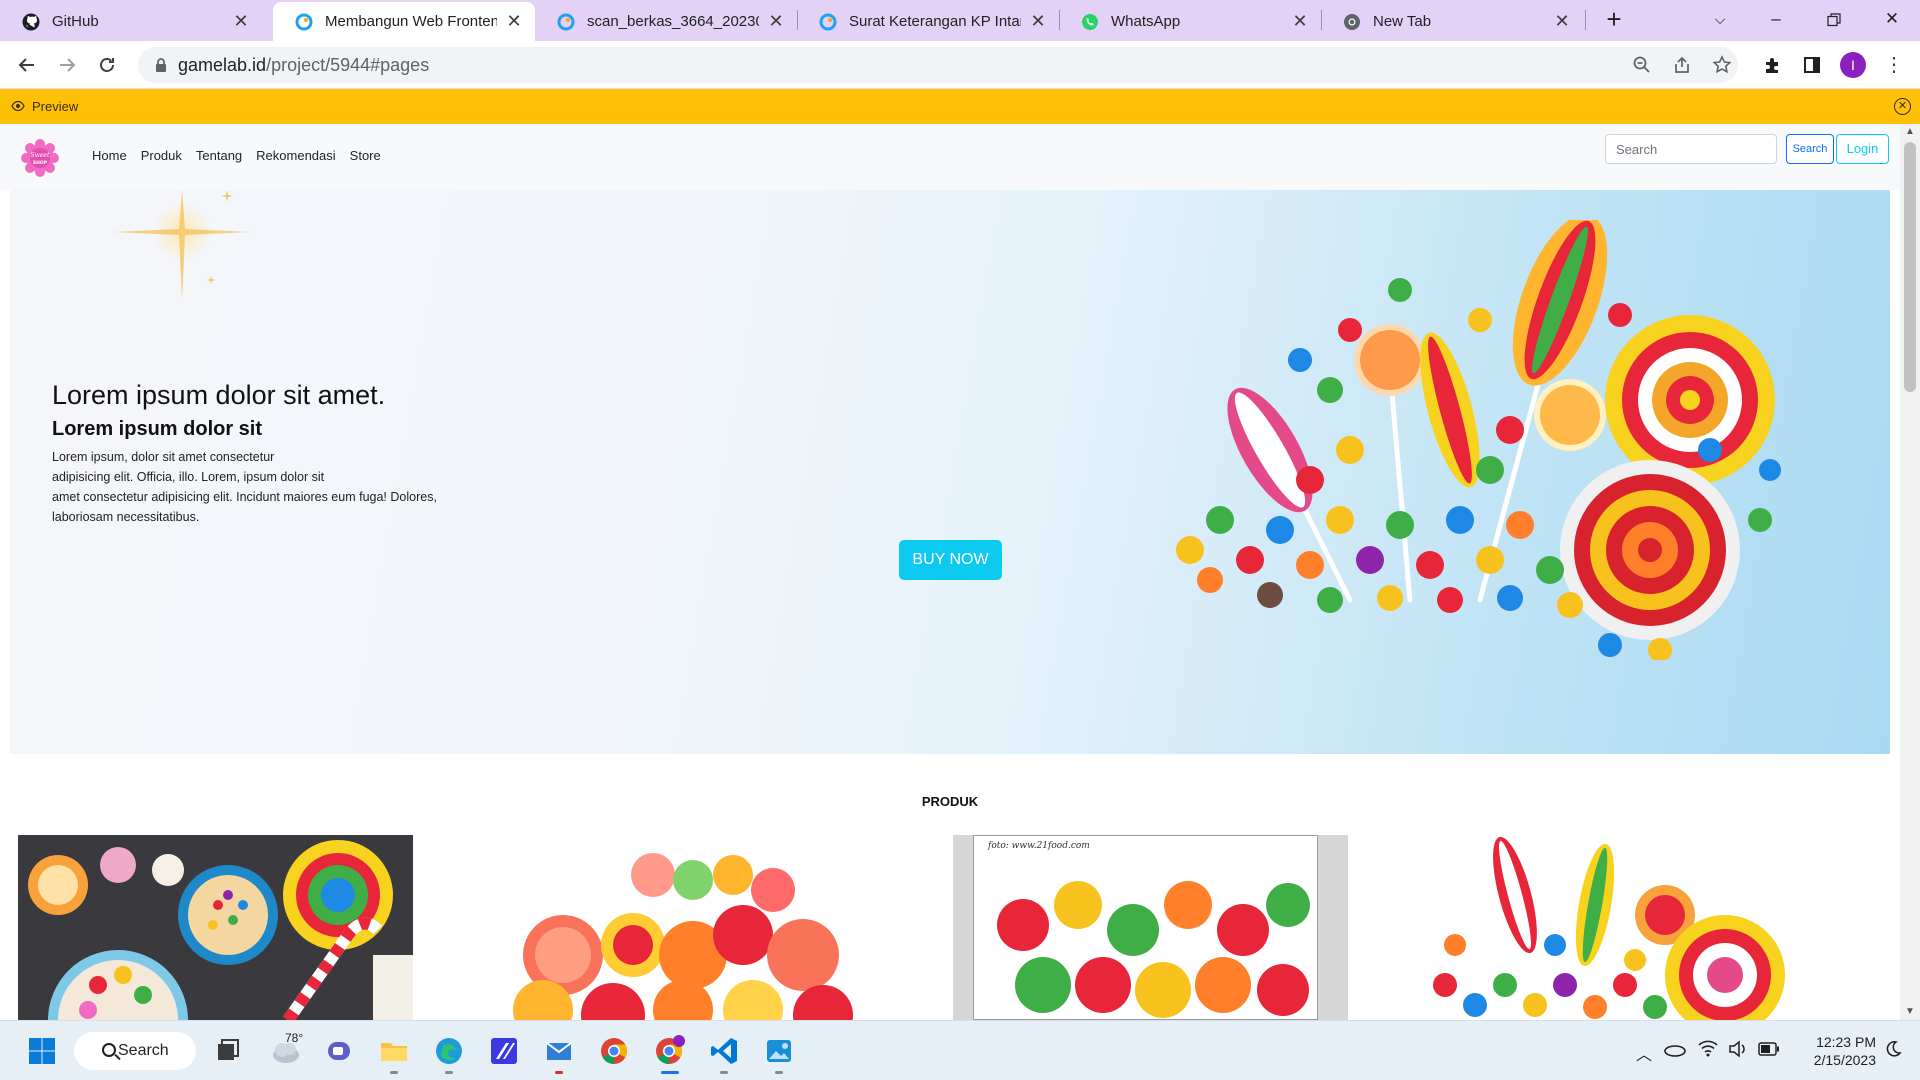 The image size is (1920, 1080). I want to click on teams-chat-icon, so click(339, 1051).